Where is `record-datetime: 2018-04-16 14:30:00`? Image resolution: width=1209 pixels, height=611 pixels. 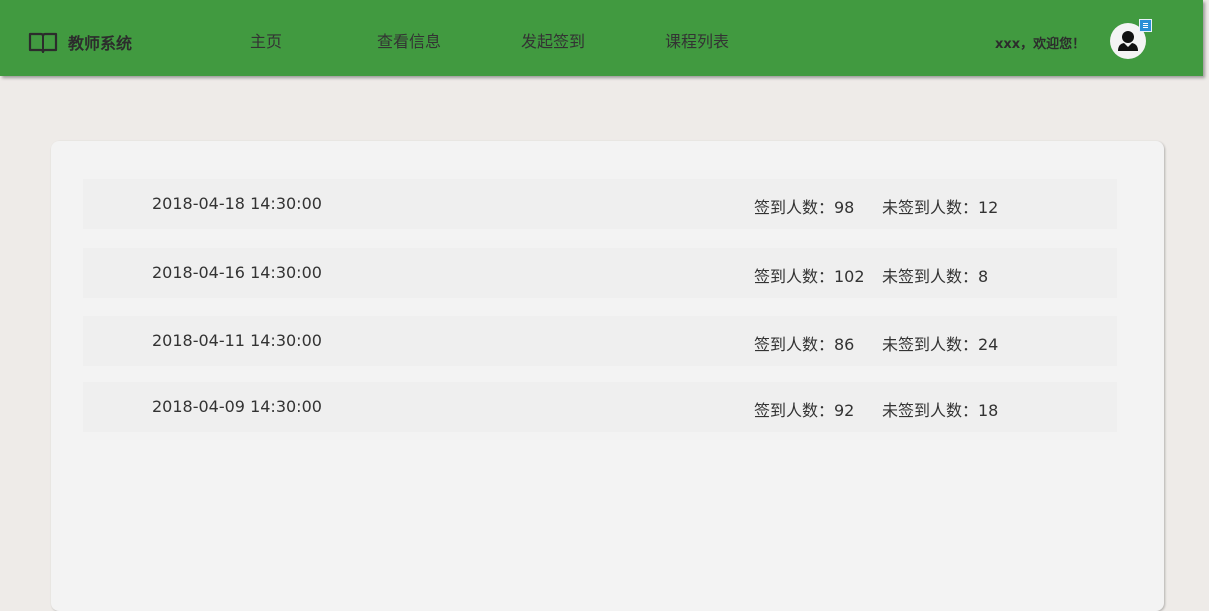 record-datetime: 2018-04-16 14:30:00 is located at coordinates (237, 272).